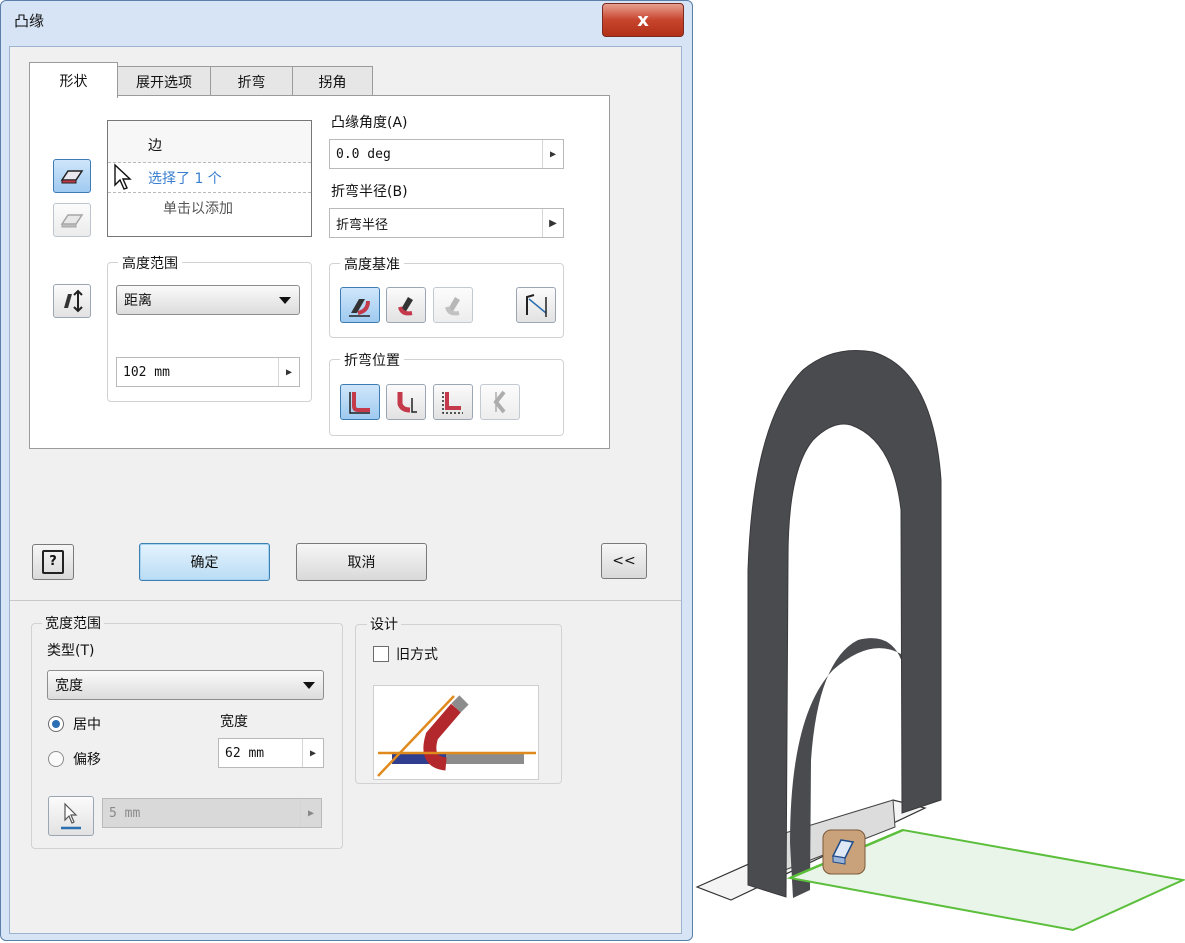 The height and width of the screenshot is (943, 1185). What do you see at coordinates (384, 624) in the screenshot?
I see `design-label: 设计` at bounding box center [384, 624].